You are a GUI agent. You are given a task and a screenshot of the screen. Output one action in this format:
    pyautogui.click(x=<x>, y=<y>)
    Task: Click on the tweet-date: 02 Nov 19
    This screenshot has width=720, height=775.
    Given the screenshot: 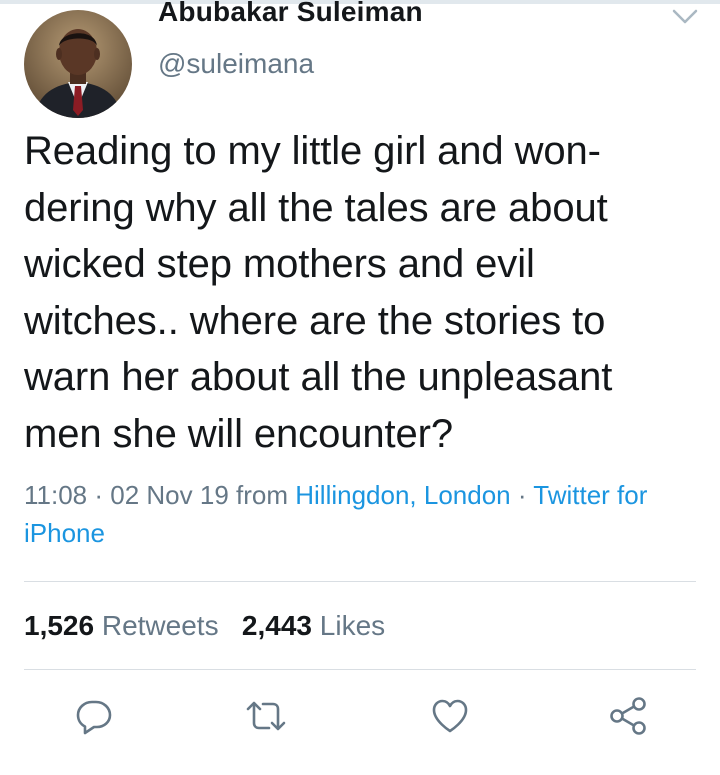 What is the action you would take?
    pyautogui.click(x=169, y=495)
    